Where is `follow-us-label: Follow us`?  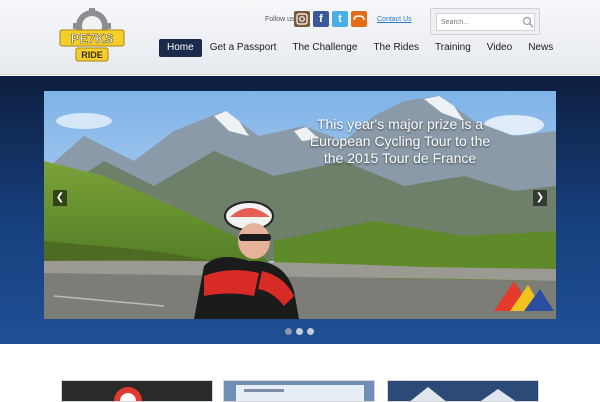 follow-us-label: Follow us is located at coordinates (280, 19).